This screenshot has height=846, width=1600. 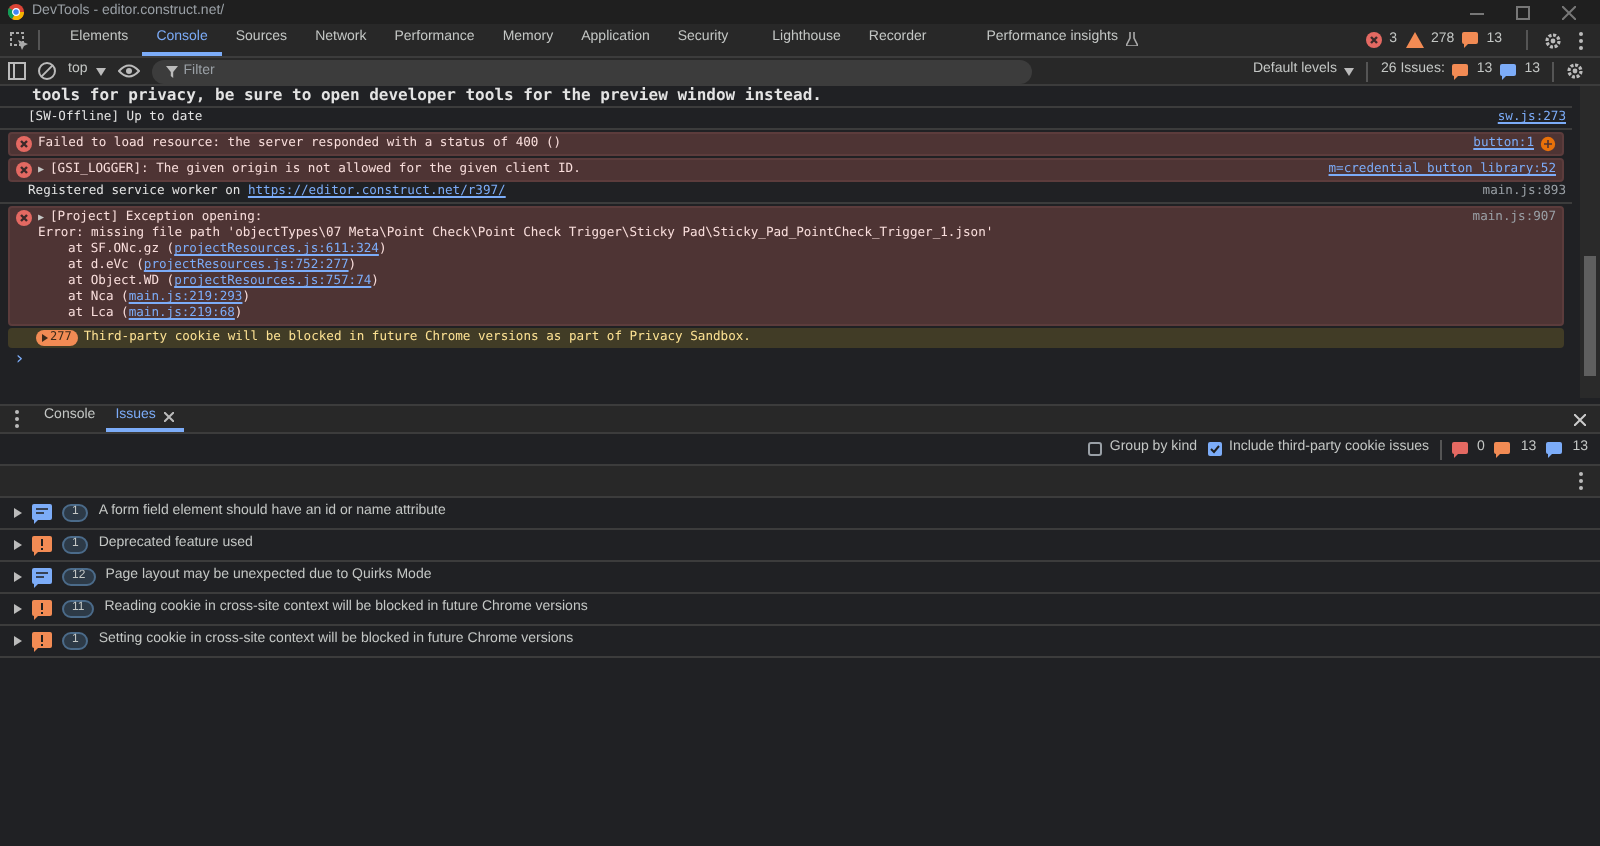 I want to click on scrollbar-thumb, so click(x=1590, y=316).